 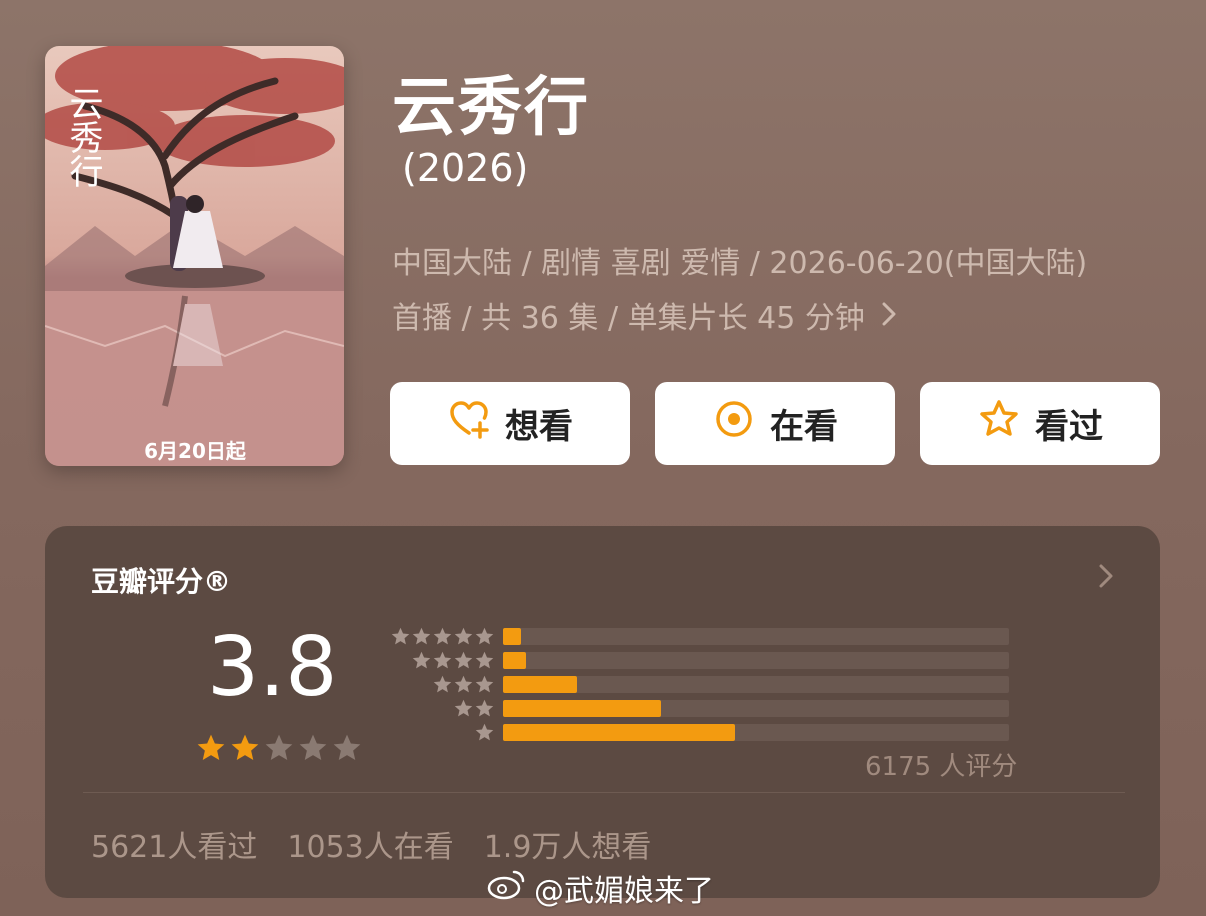 What do you see at coordinates (161, 581) in the screenshot?
I see `rating-title: 豆瓣评分®` at bounding box center [161, 581].